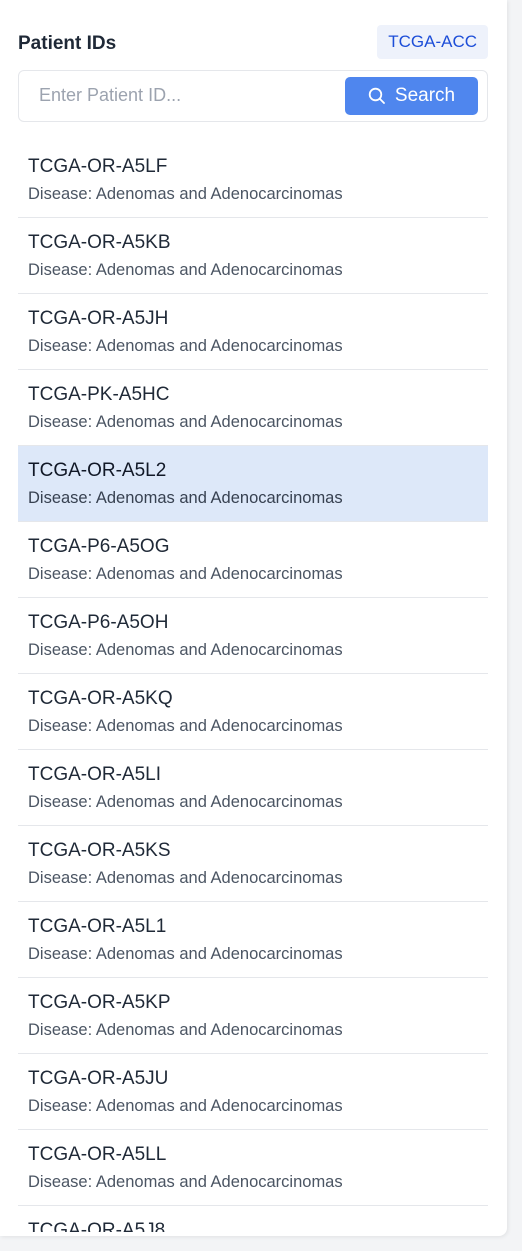  What do you see at coordinates (98, 1078) in the screenshot?
I see `patient-id: TCGA-OR-A5JU` at bounding box center [98, 1078].